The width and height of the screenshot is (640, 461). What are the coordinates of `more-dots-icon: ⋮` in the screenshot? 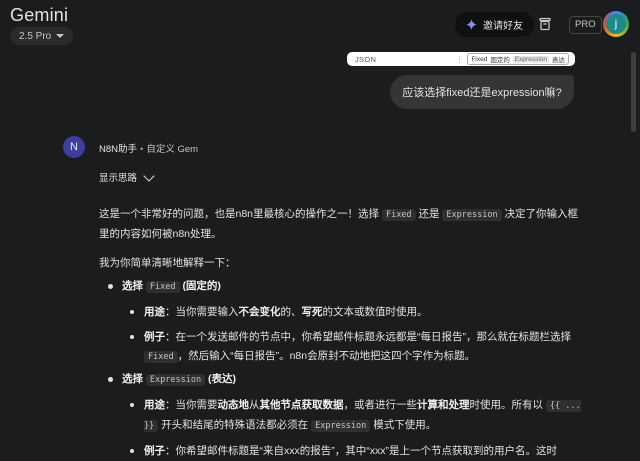 It's located at (459, 59).